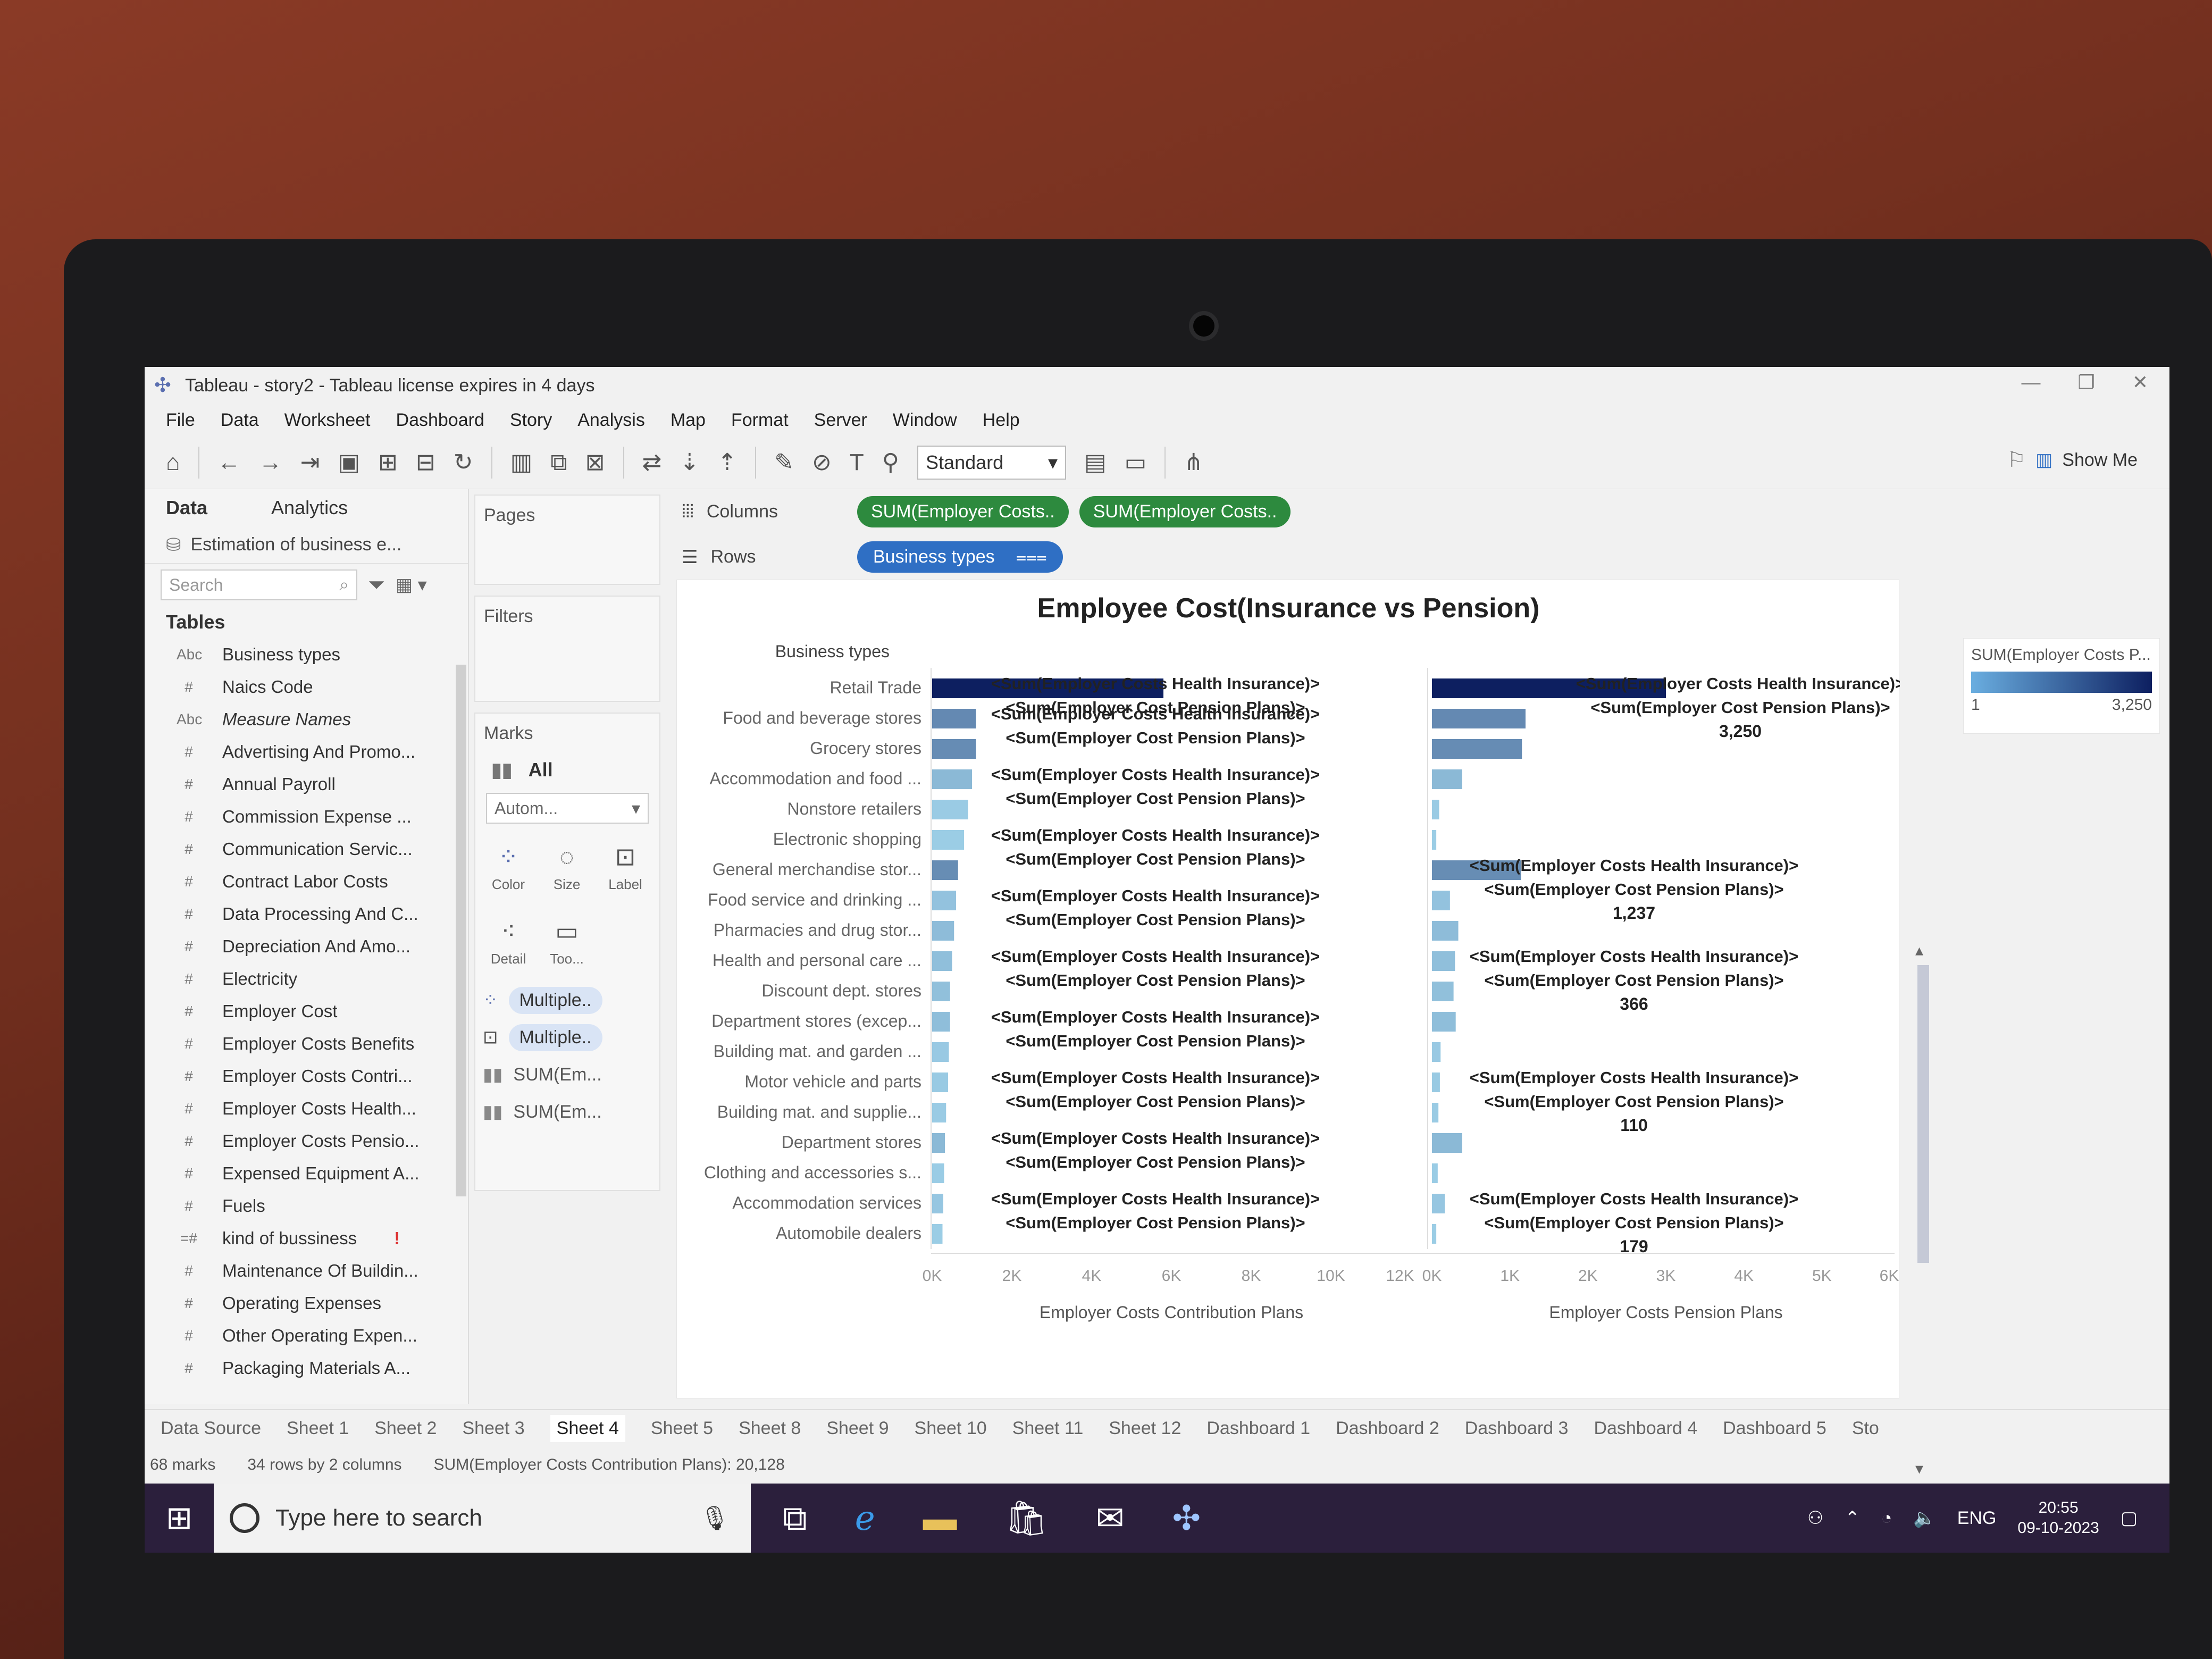 Image resolution: width=2212 pixels, height=1659 pixels. What do you see at coordinates (306, 881) in the screenshot?
I see `field-item: # Contract Labor Costs` at bounding box center [306, 881].